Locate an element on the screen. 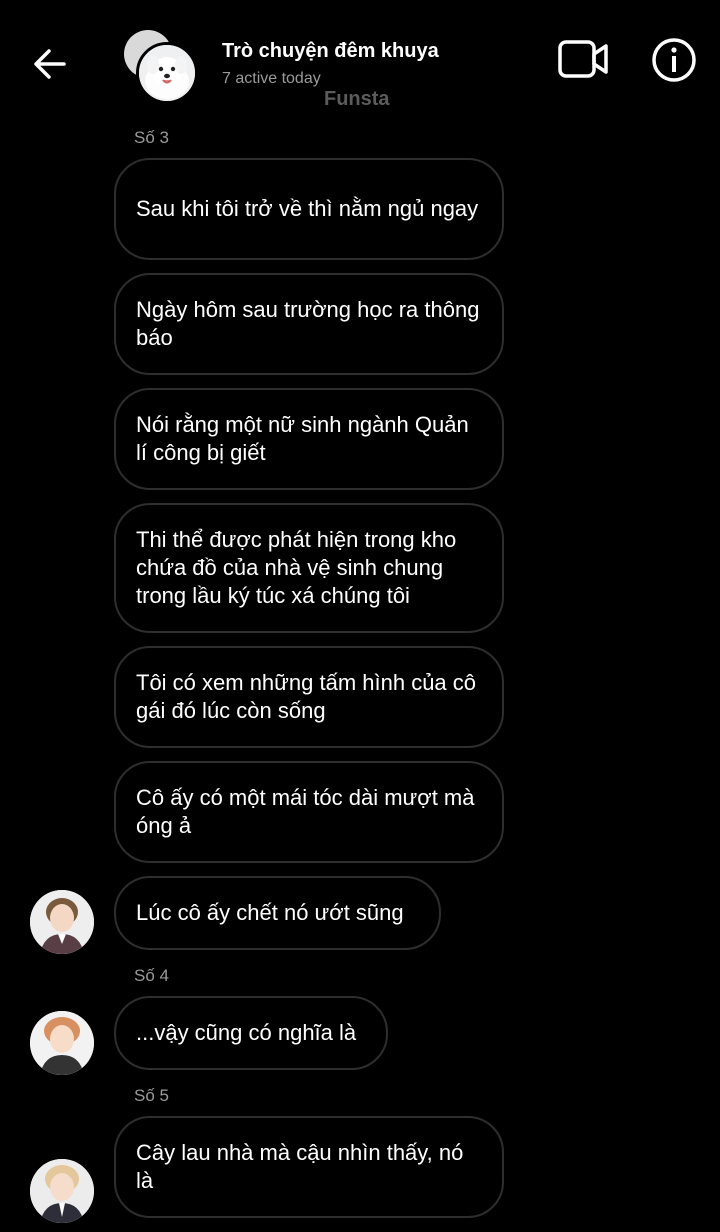  info-button is located at coordinates (674, 60).